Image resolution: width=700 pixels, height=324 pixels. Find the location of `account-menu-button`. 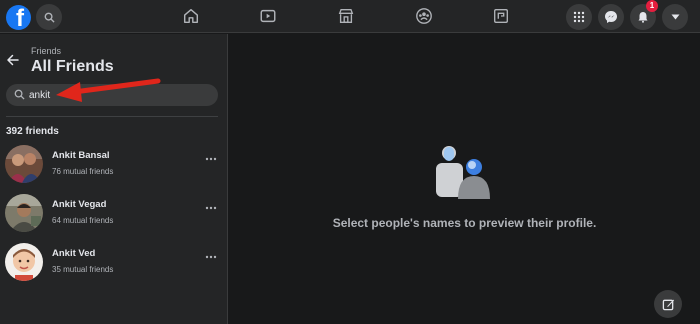

account-menu-button is located at coordinates (675, 17).